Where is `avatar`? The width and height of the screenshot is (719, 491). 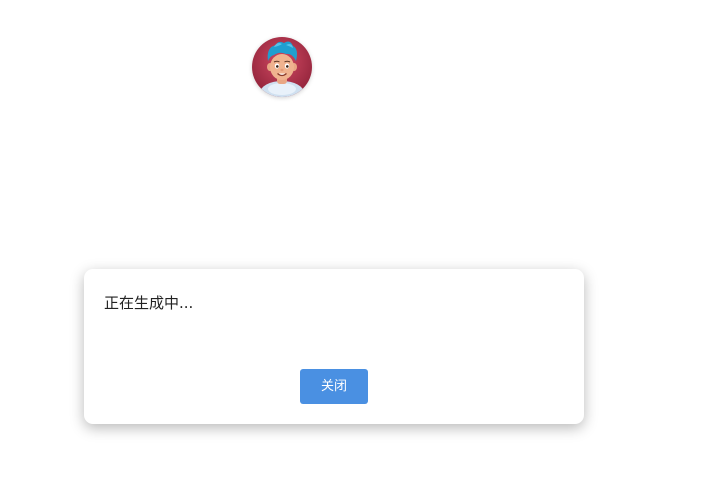 avatar is located at coordinates (282, 67).